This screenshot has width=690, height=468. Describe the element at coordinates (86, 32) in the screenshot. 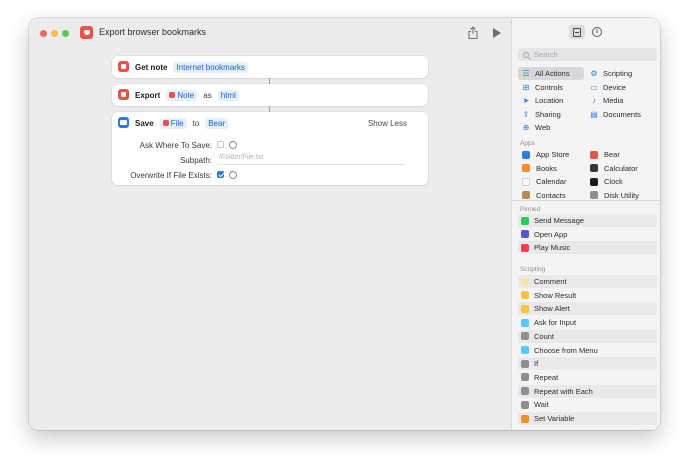

I see `shortcut-icon` at that location.